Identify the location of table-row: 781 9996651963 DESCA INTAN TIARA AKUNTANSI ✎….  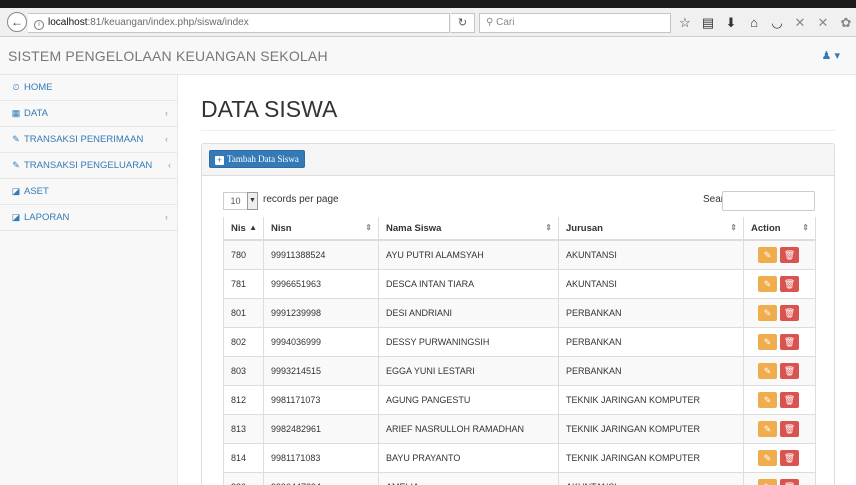
(519, 283).